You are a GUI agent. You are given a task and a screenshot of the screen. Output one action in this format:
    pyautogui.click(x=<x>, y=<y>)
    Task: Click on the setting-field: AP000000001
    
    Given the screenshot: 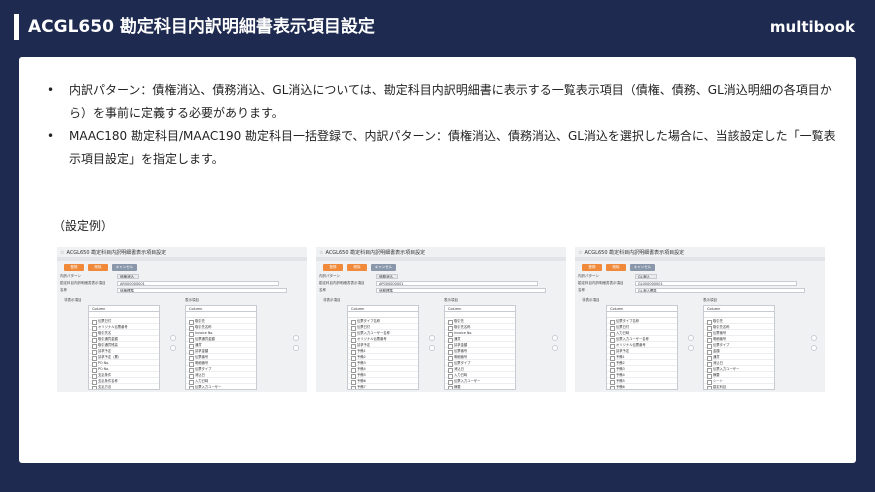 What is the action you would take?
    pyautogui.click(x=457, y=283)
    